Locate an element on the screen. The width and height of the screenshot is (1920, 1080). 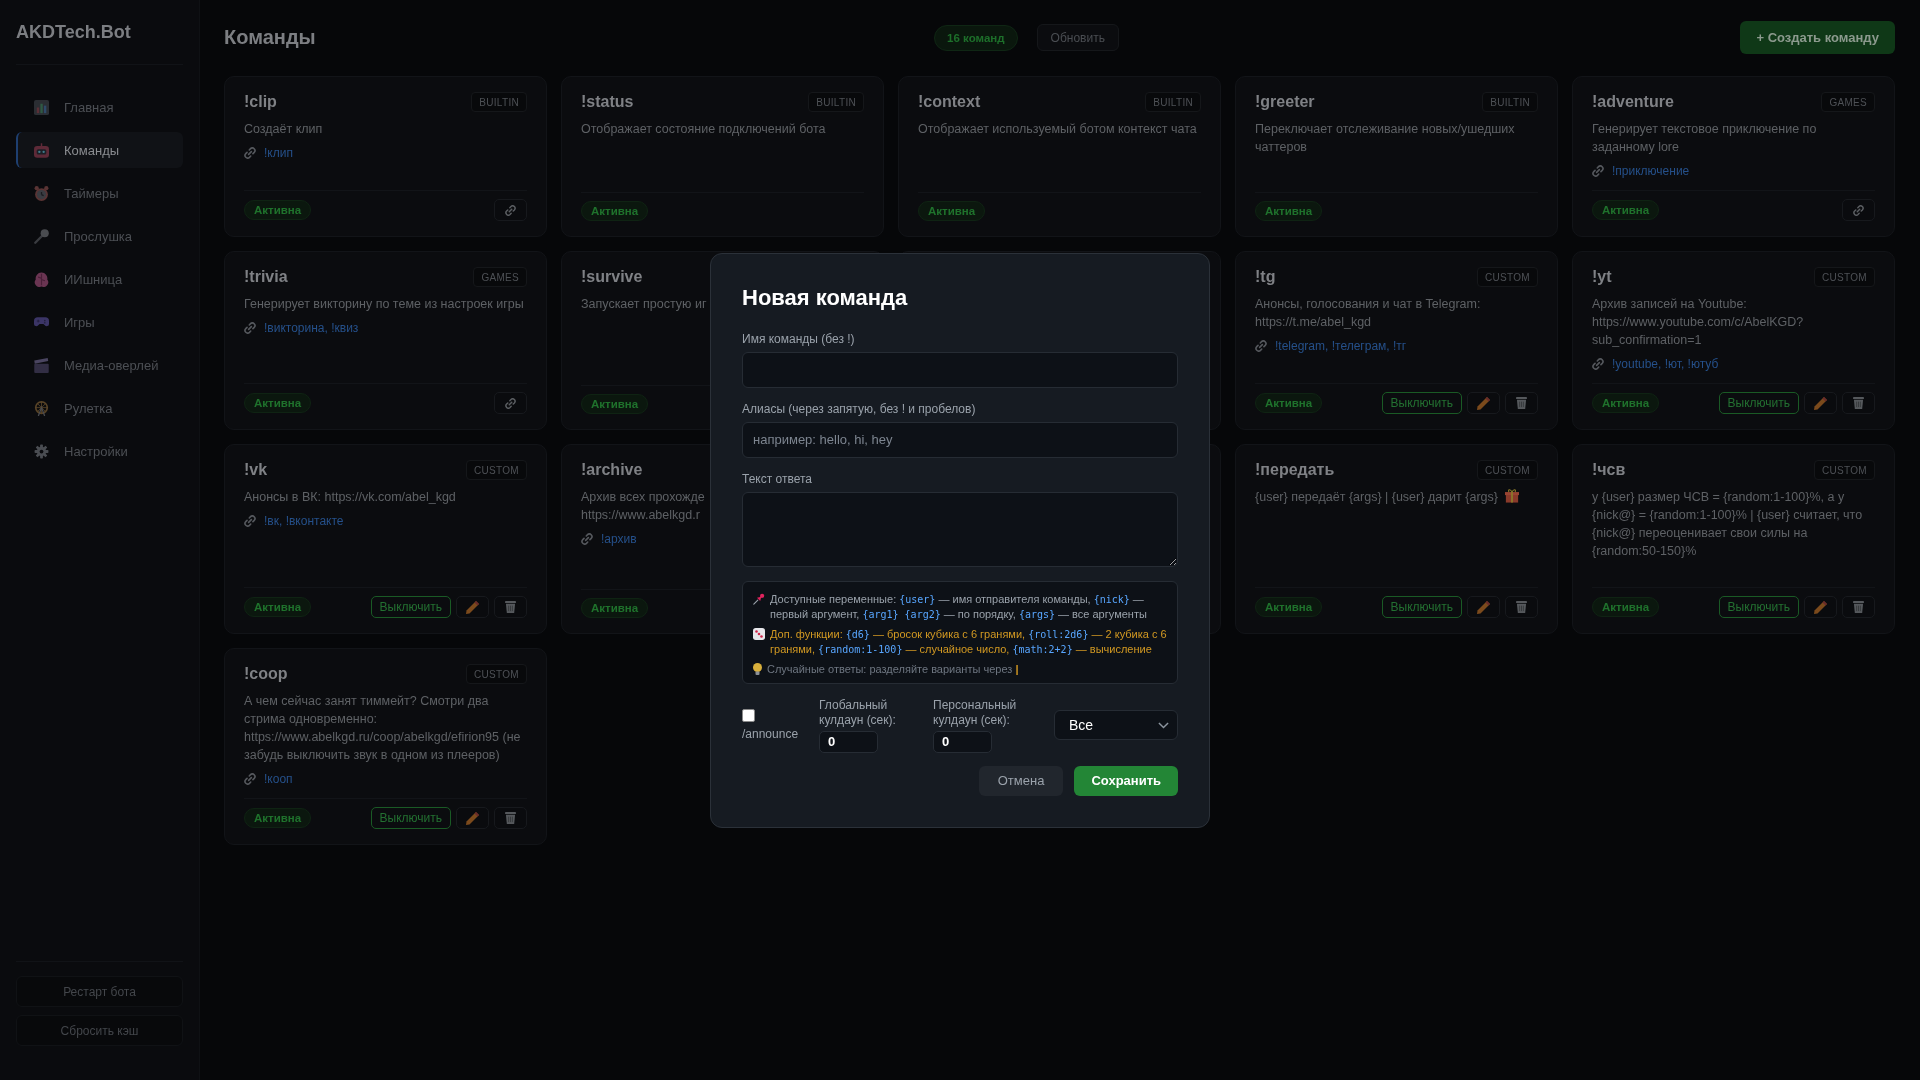
command-description: у {user} размер ЧСВ = {random:1-100}%, а у {nick@} = {random:1-100}% | {user} считает, что {nick@} переоценивает свои силы на {random:50-150}% is located at coordinates (1727, 524).